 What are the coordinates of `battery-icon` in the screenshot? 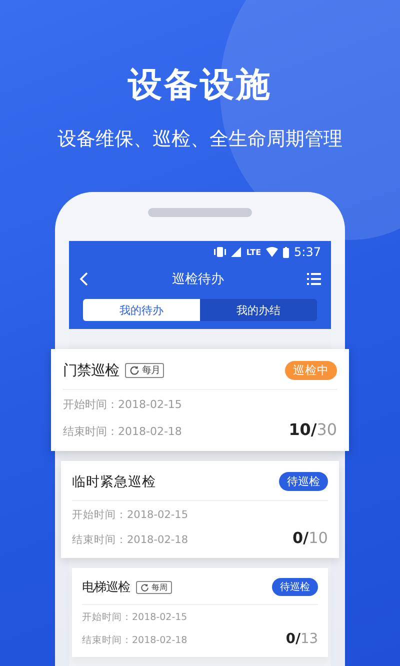 It's located at (286, 252).